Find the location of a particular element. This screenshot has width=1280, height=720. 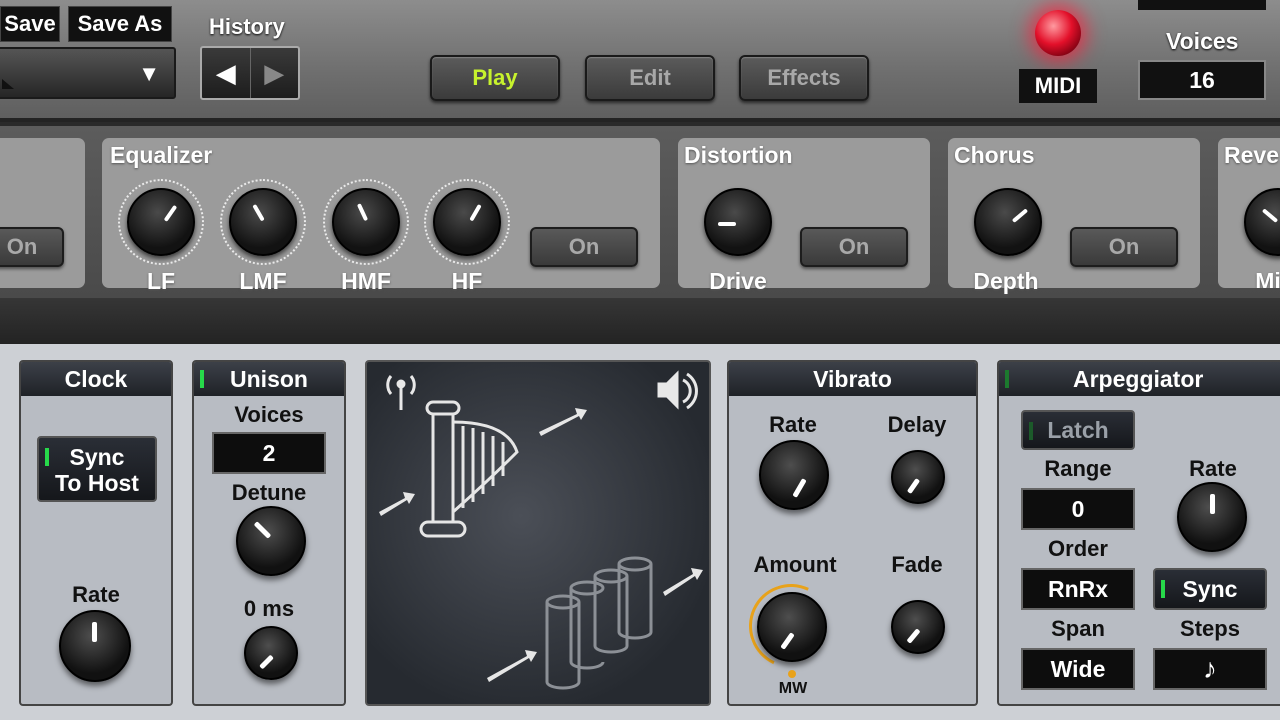

sync-to-host-button: Sync To Host is located at coordinates (97, 469).